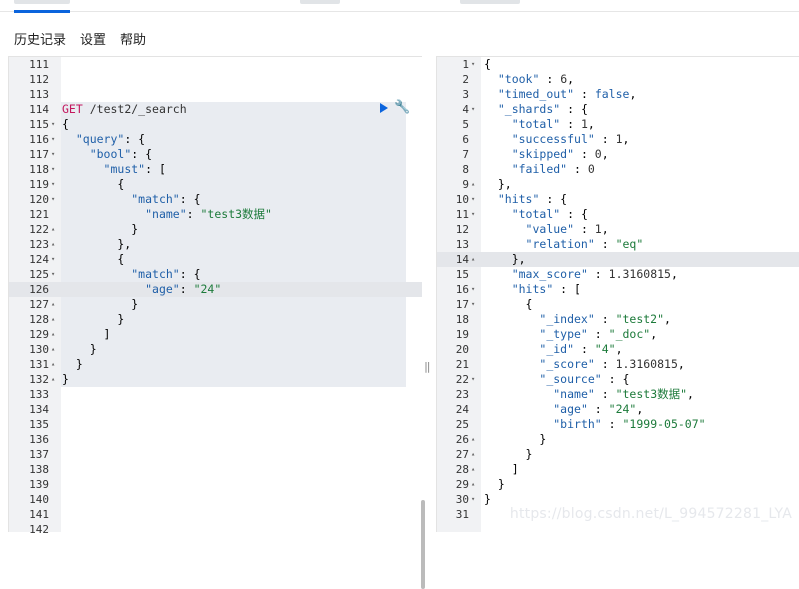 The width and height of the screenshot is (799, 589). What do you see at coordinates (215, 469) in the screenshot?
I see `code-line: 138` at bounding box center [215, 469].